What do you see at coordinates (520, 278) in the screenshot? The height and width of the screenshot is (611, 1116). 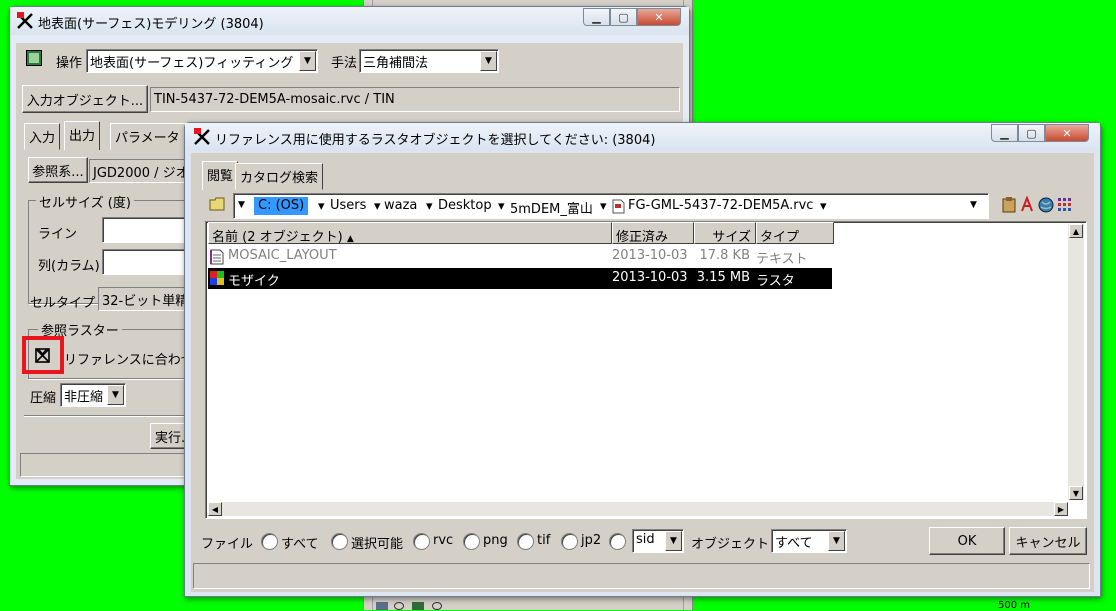 I see `list-item-selected: モザイク 2013-10-03 3.15 MB ラスタ` at bounding box center [520, 278].